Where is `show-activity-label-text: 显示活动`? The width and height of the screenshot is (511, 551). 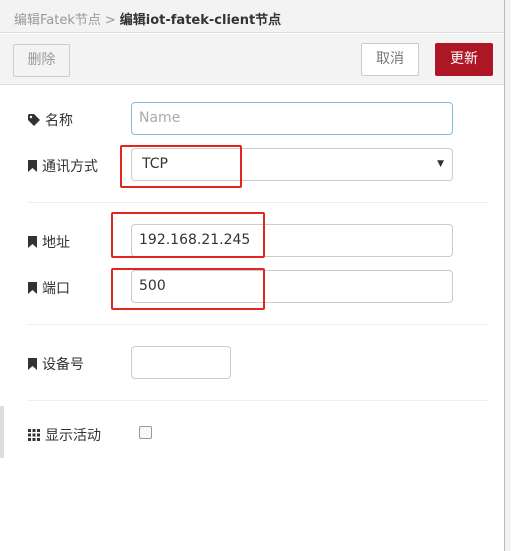 show-activity-label-text: 显示活动 is located at coordinates (73, 436).